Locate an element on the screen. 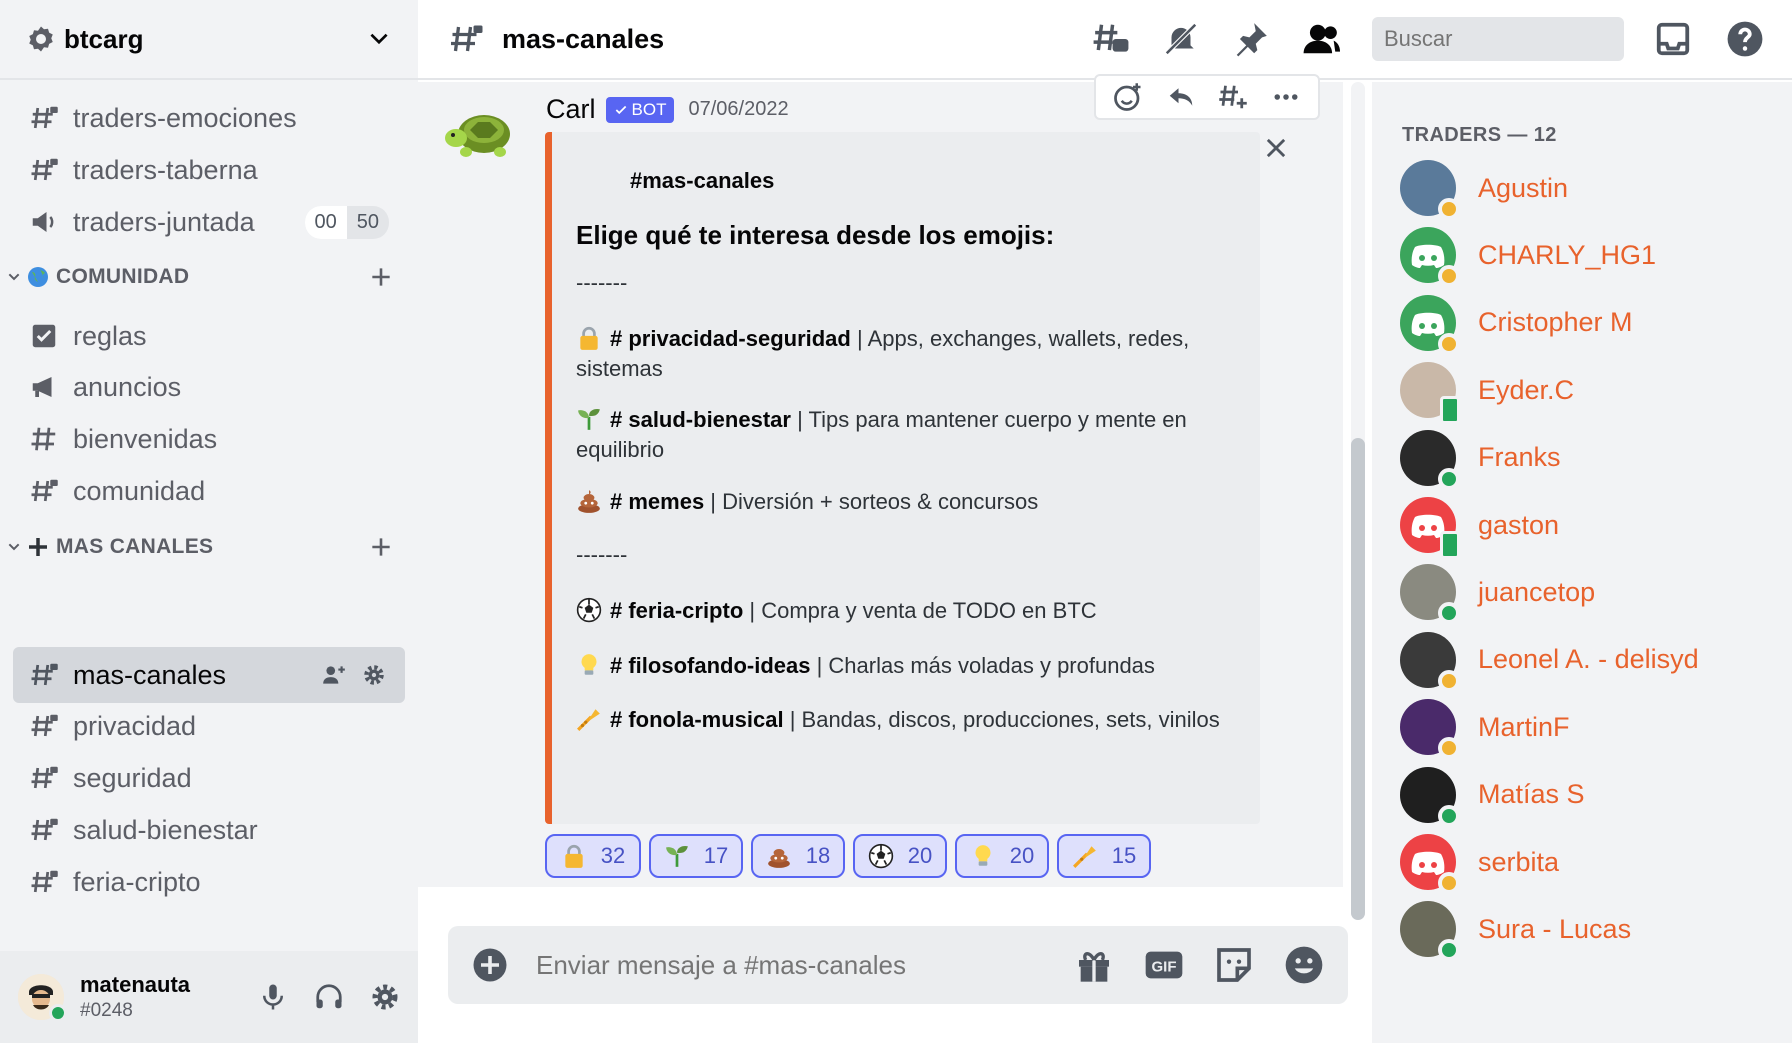 The image size is (1792, 1043). sidebar-item-reglas: reglas is located at coordinates (209, 336).